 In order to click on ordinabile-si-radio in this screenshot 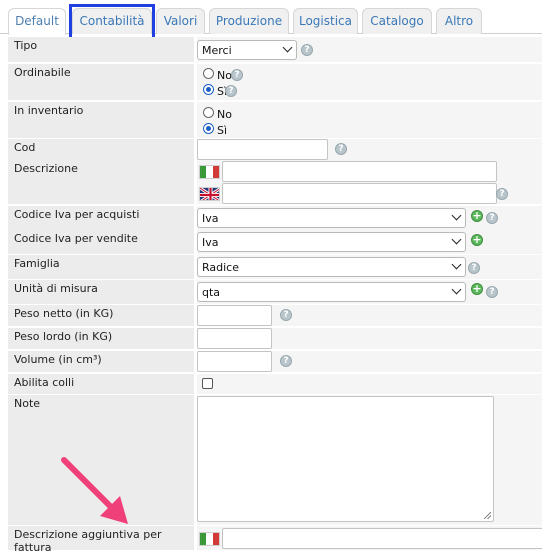, I will do `click(208, 89)`.